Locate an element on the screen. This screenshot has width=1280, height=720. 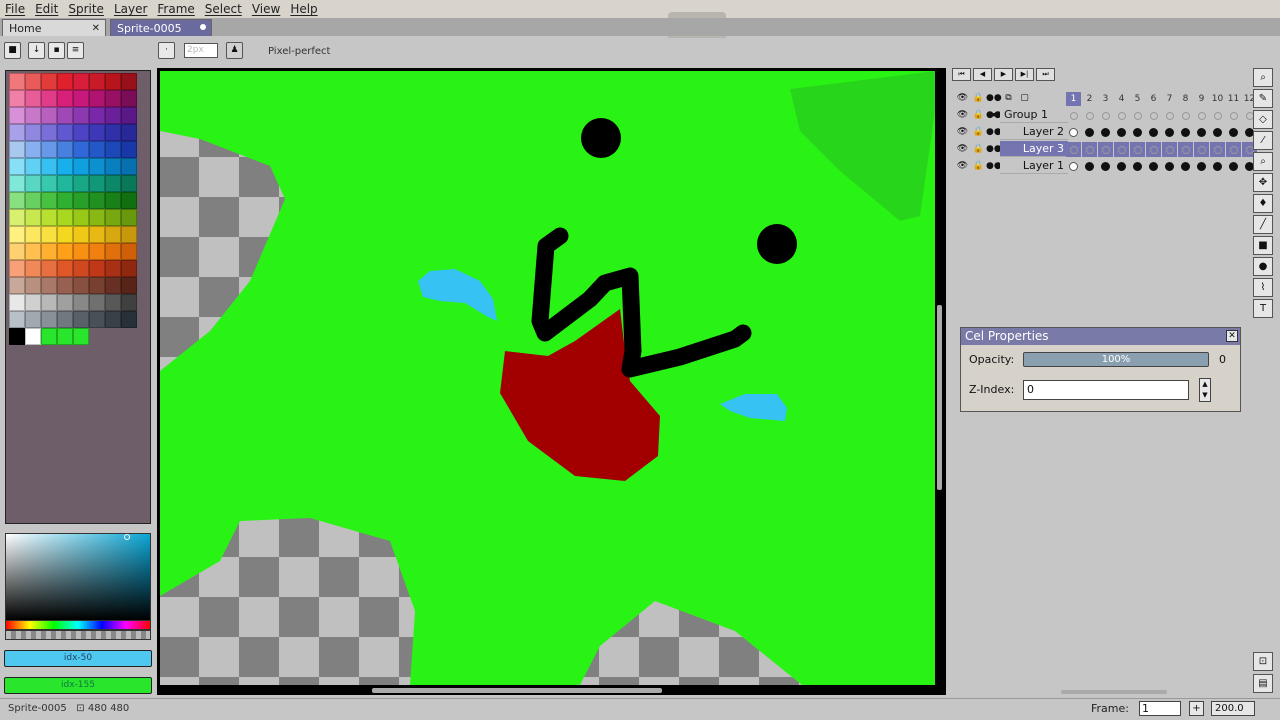
frame-header: 2 is located at coordinates (1089, 99).